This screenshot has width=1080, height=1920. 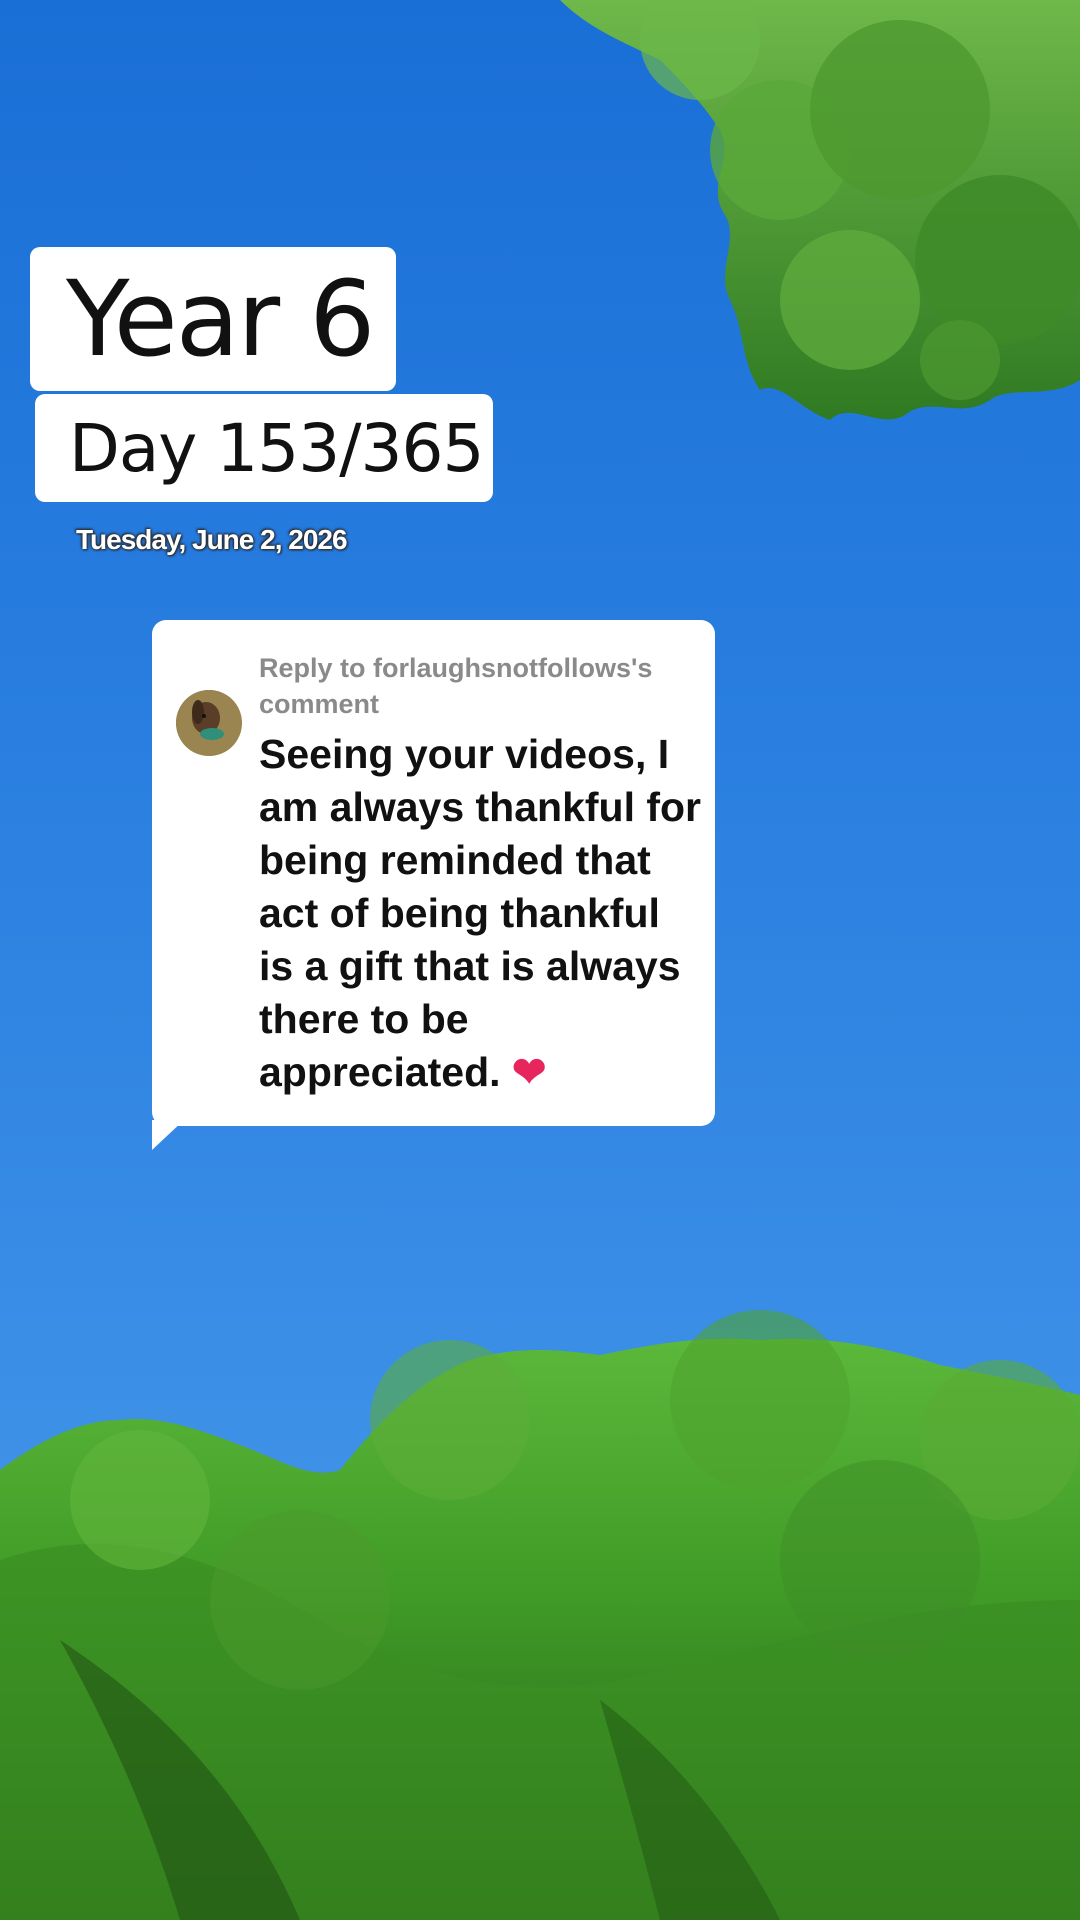 I want to click on tree-canopy, so click(x=820, y=210).